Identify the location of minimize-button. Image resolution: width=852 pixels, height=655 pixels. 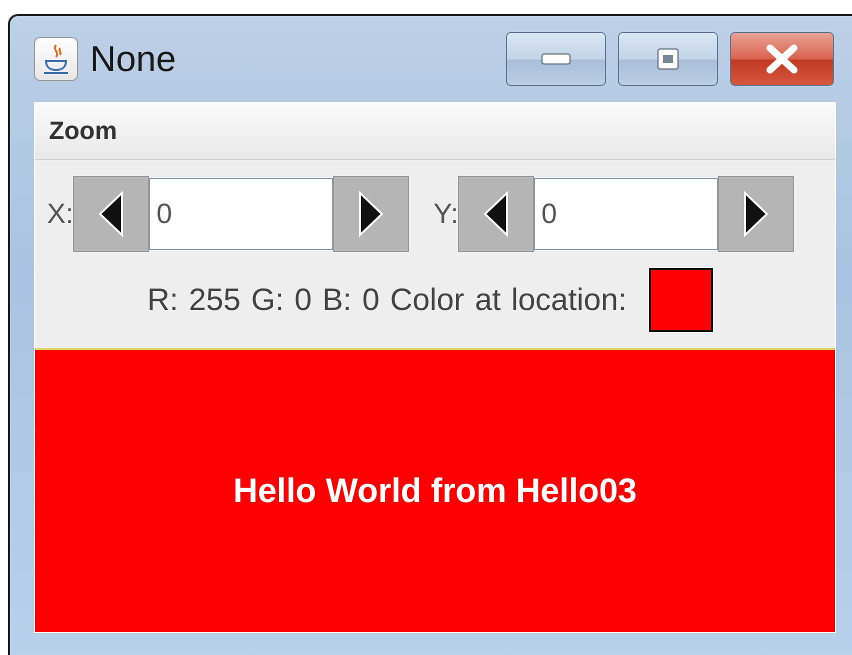
(556, 59).